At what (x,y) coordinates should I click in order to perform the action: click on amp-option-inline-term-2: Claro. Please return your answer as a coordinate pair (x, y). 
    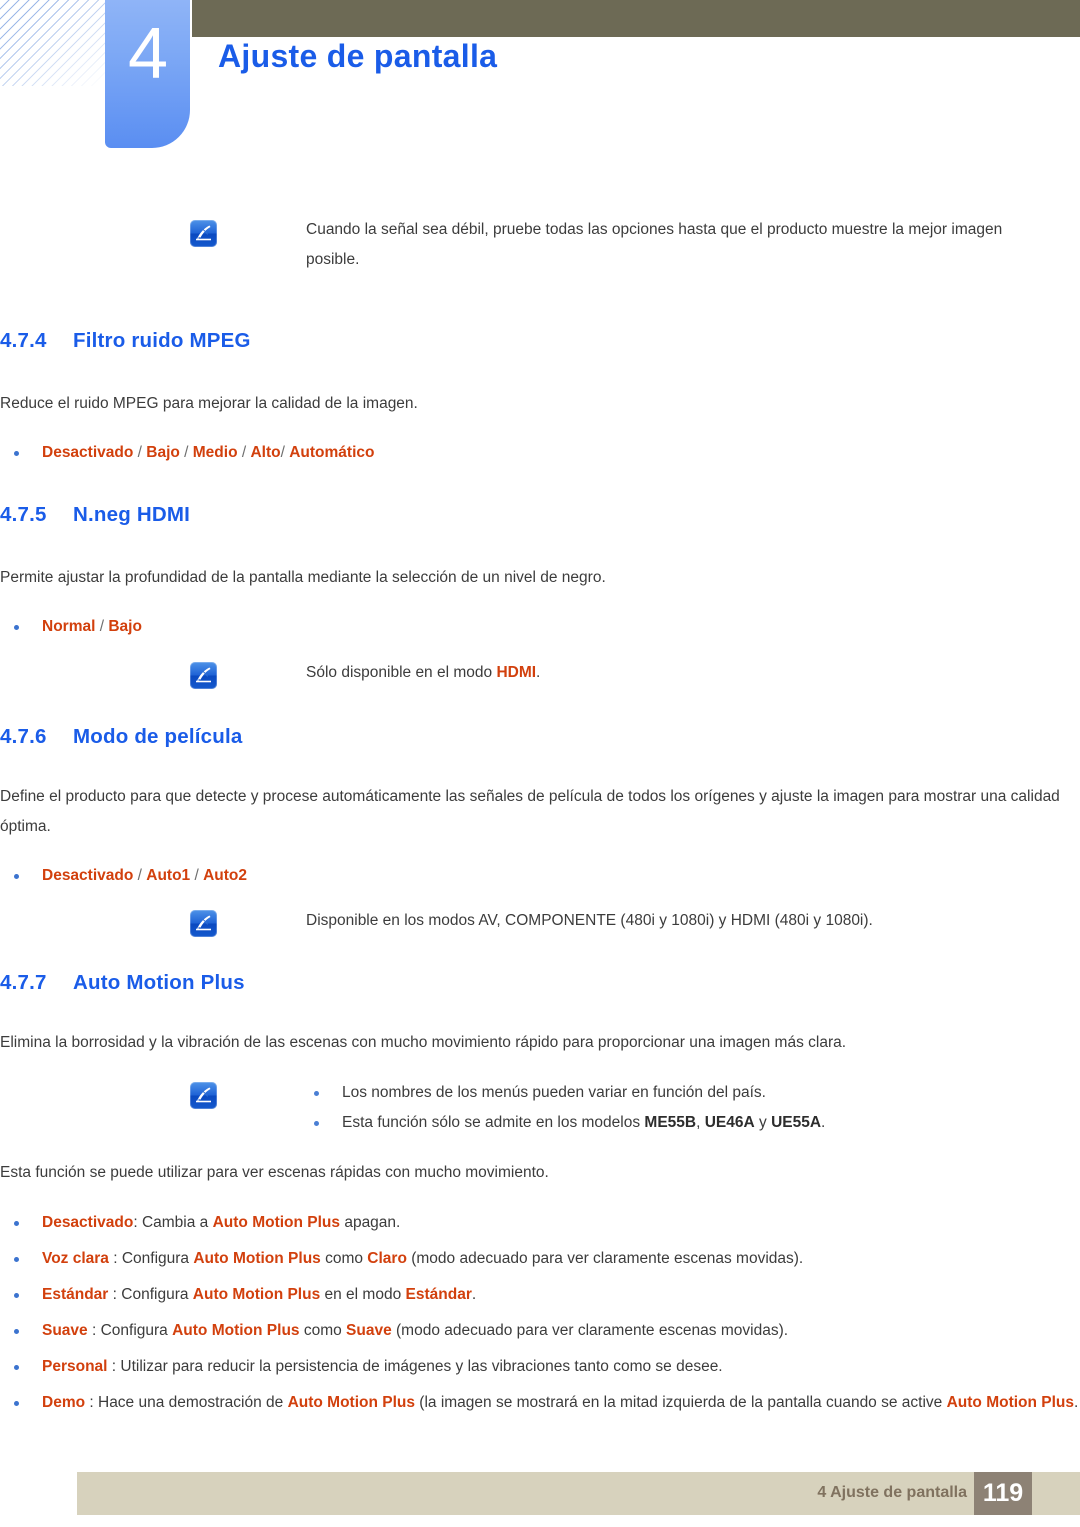
    Looking at the image, I should click on (387, 1258).